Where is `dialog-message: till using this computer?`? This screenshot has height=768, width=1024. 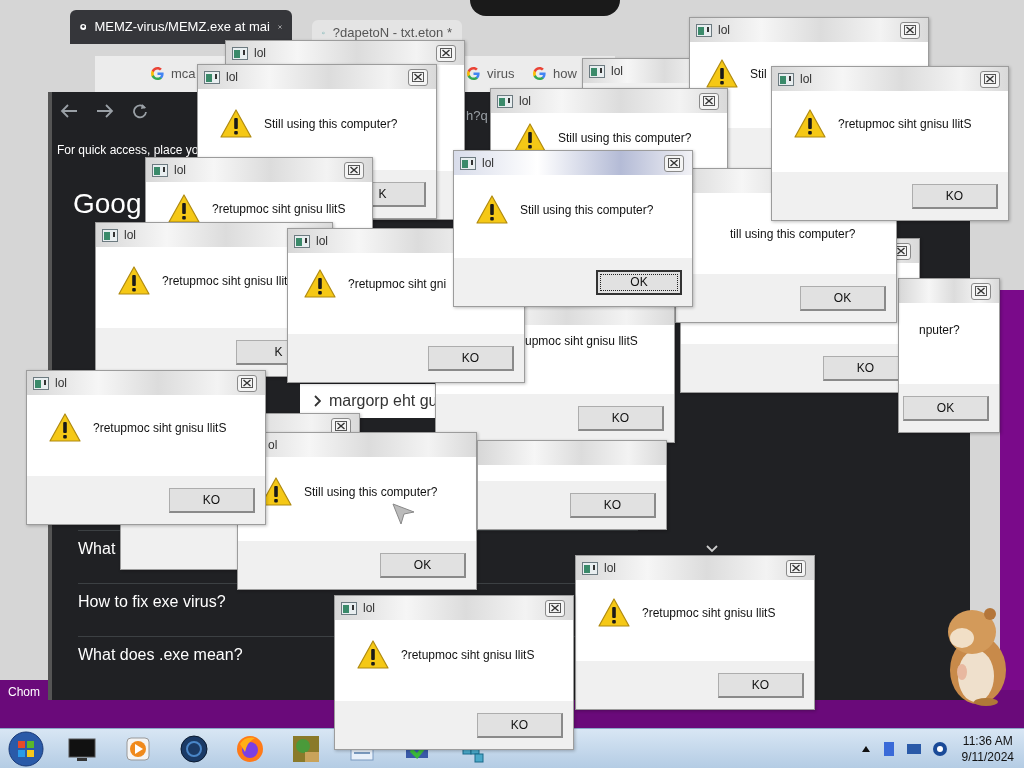
dialog-message: till using this computer? is located at coordinates (793, 234).